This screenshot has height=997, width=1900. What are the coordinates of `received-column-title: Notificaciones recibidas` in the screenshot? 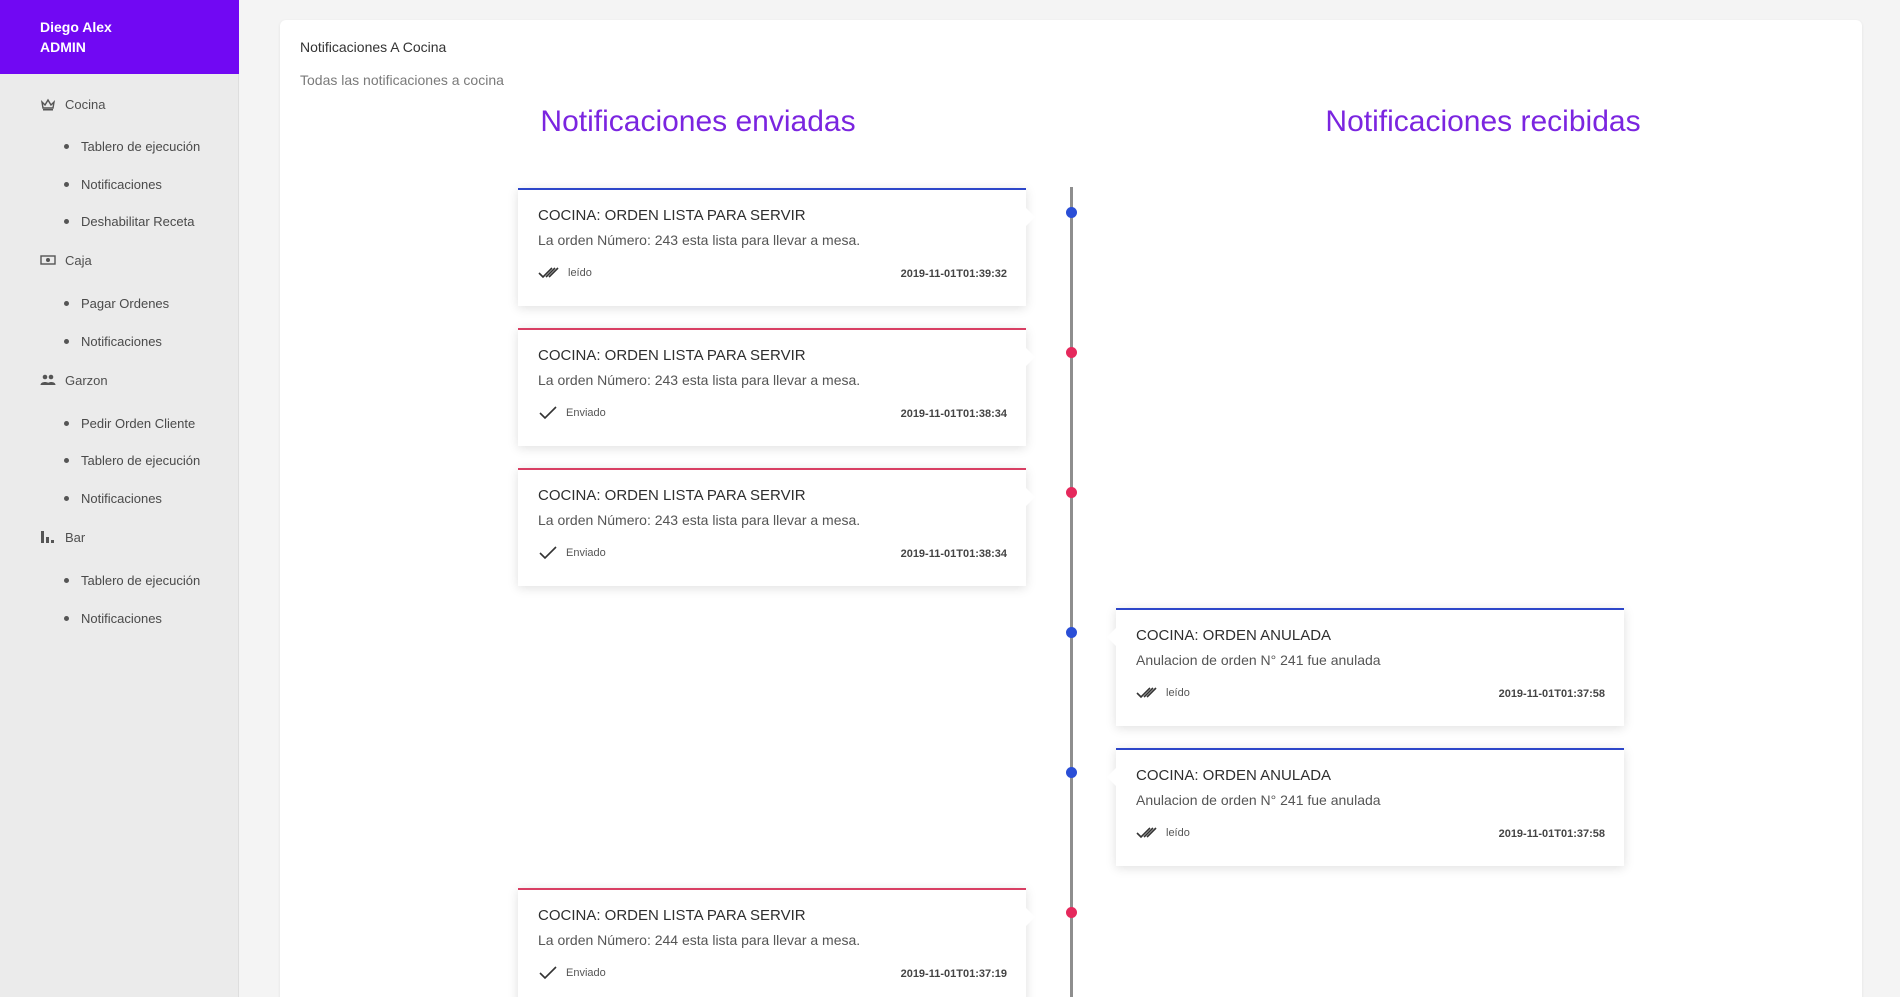 It's located at (1483, 121).